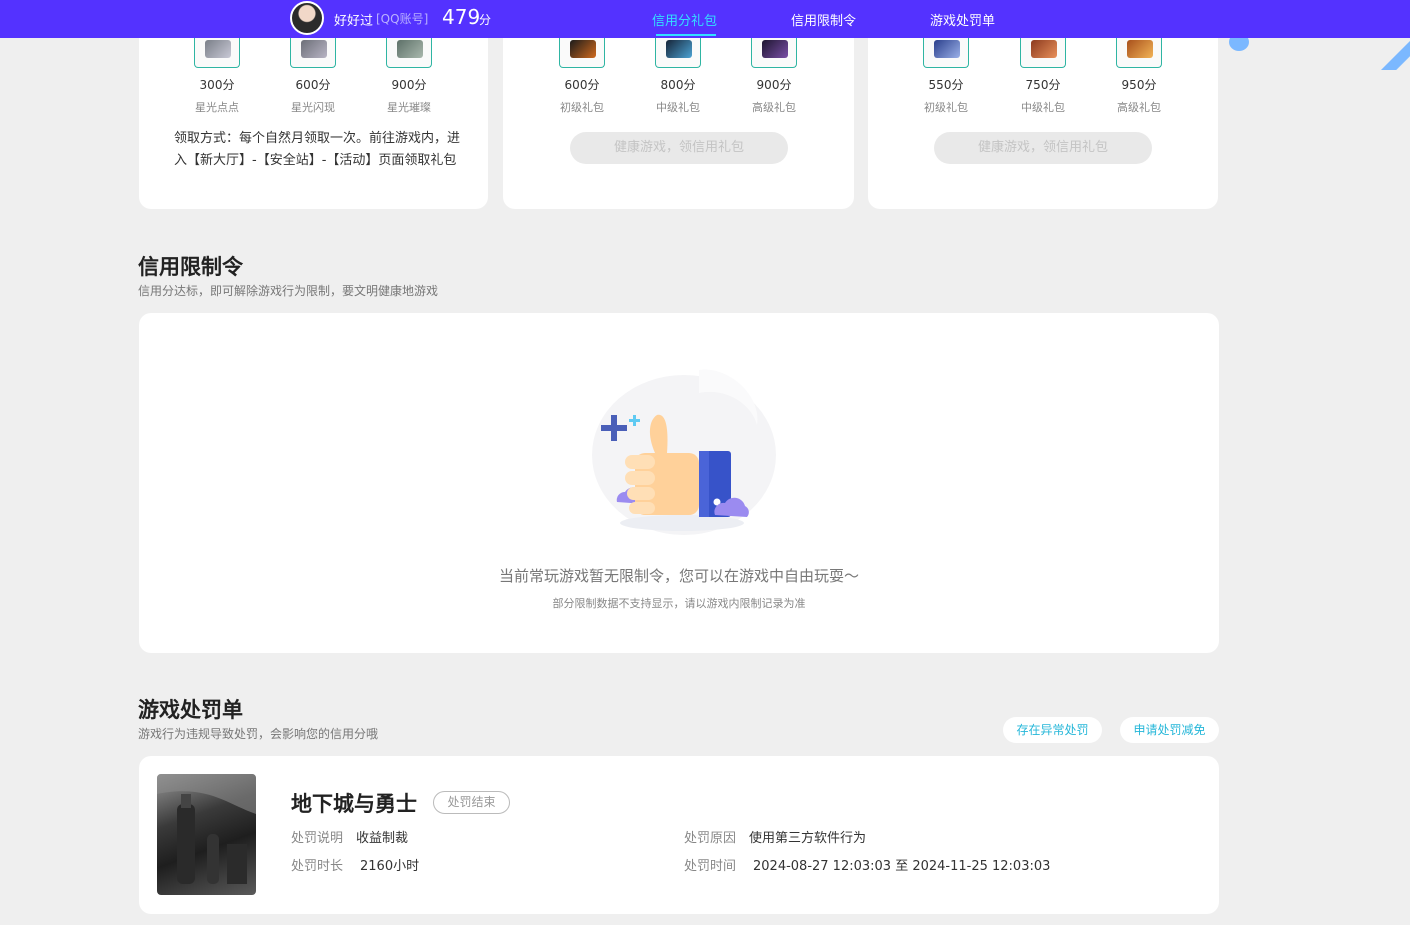 This screenshot has height=925, width=1410. What do you see at coordinates (678, 85) in the screenshot?
I see `gift-points: 800分` at bounding box center [678, 85].